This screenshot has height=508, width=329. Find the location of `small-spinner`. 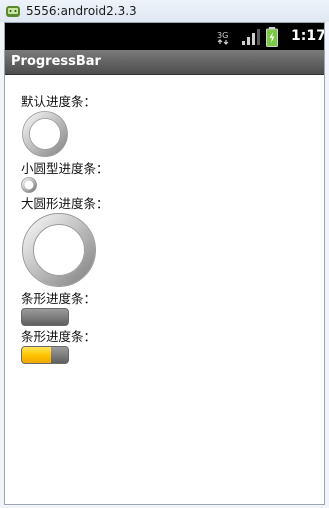

small-spinner is located at coordinates (29, 185).